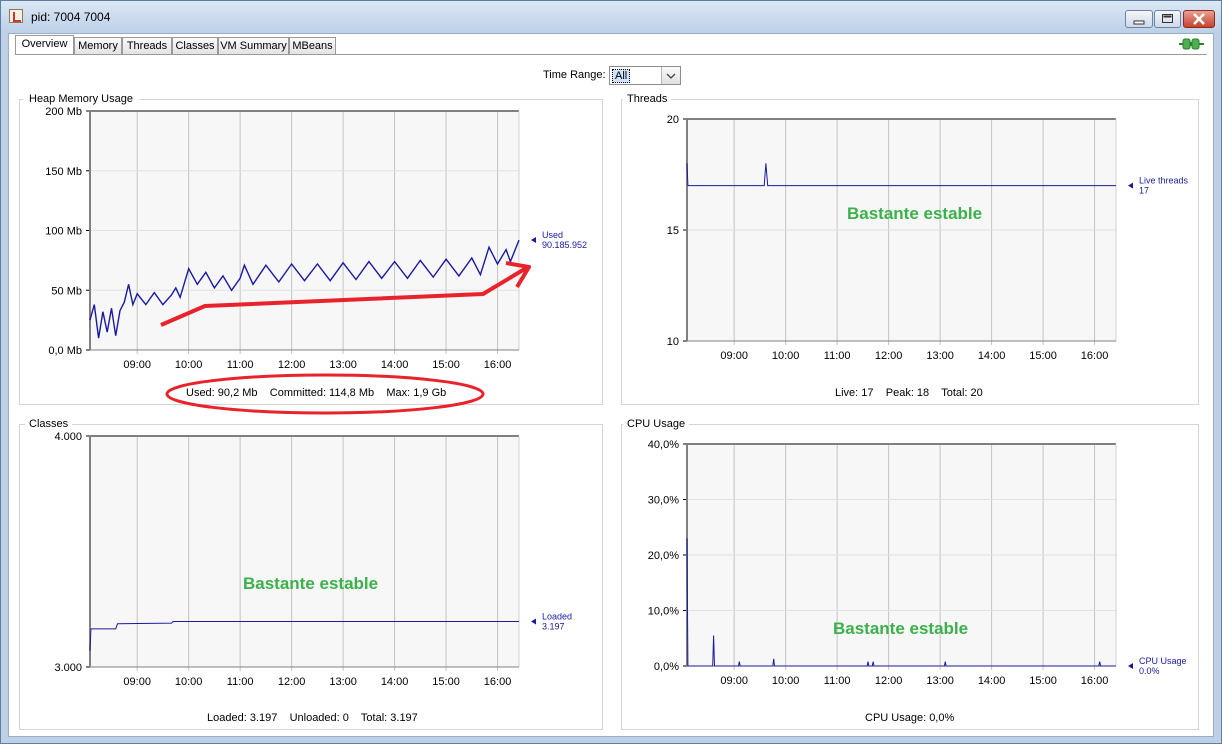  I want to click on legend-series-value: 0.0%, so click(1149, 671).